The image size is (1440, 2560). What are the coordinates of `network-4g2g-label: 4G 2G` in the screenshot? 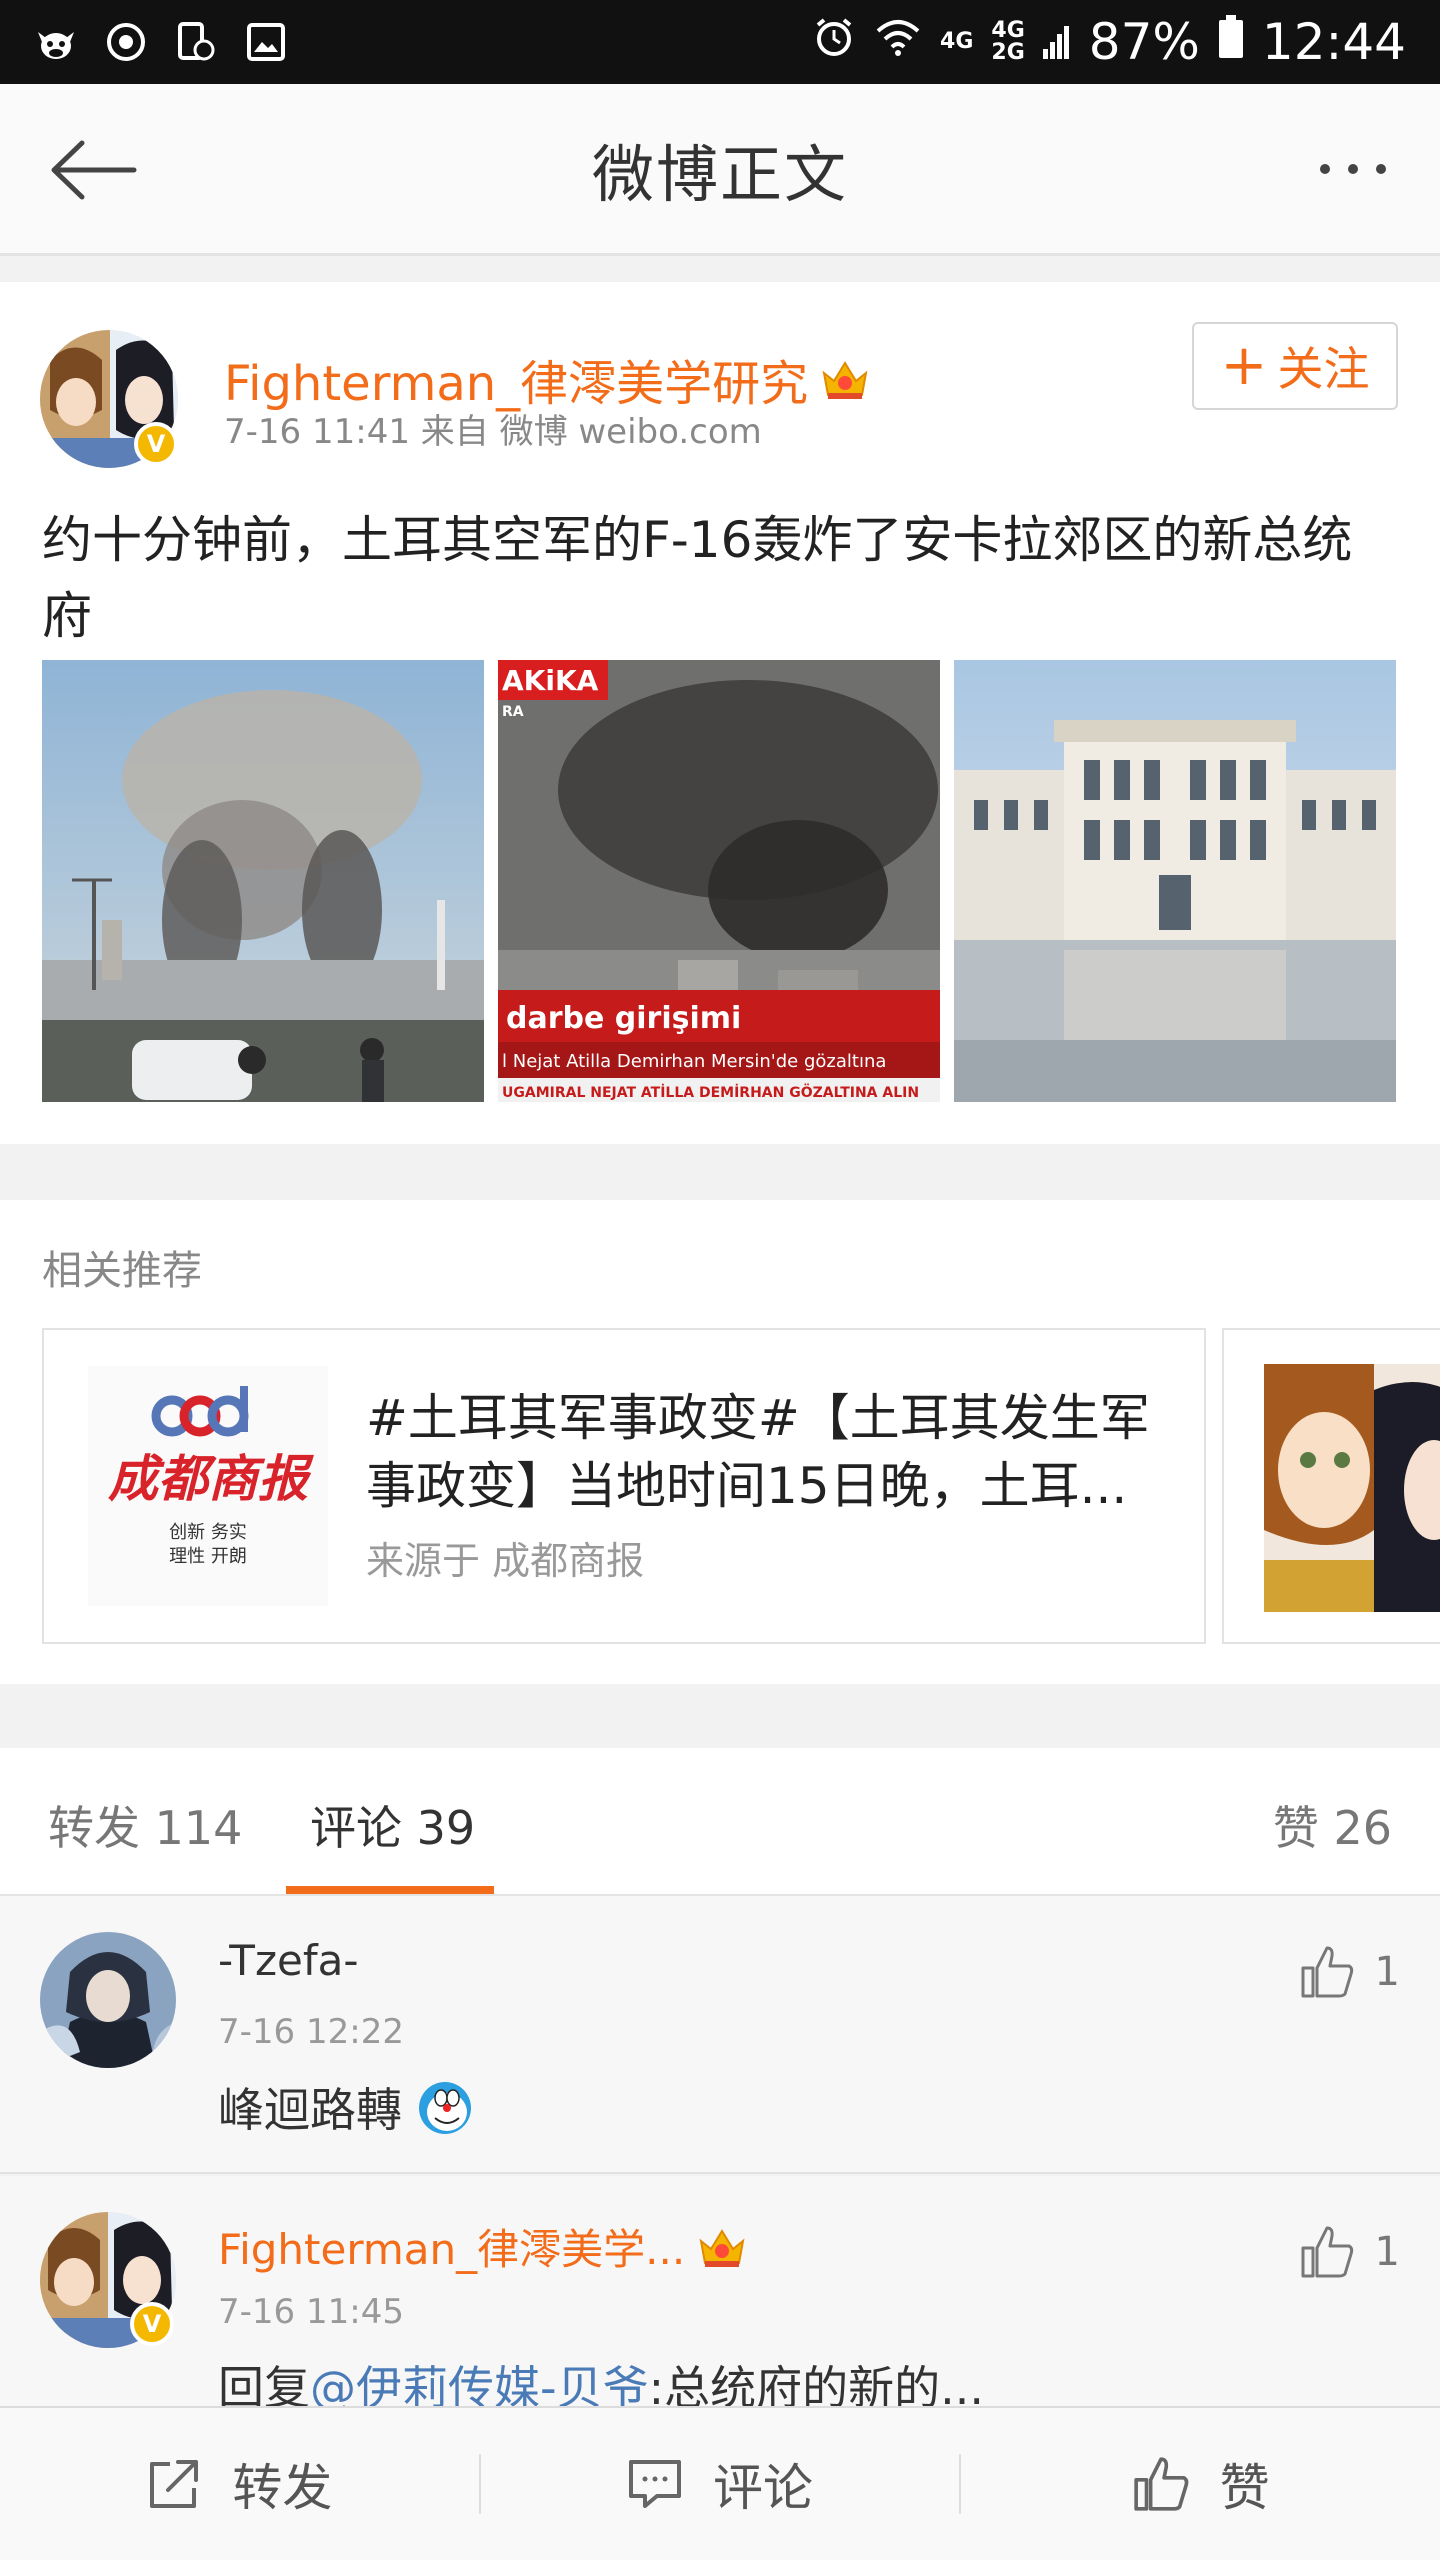 It's located at (1007, 42).